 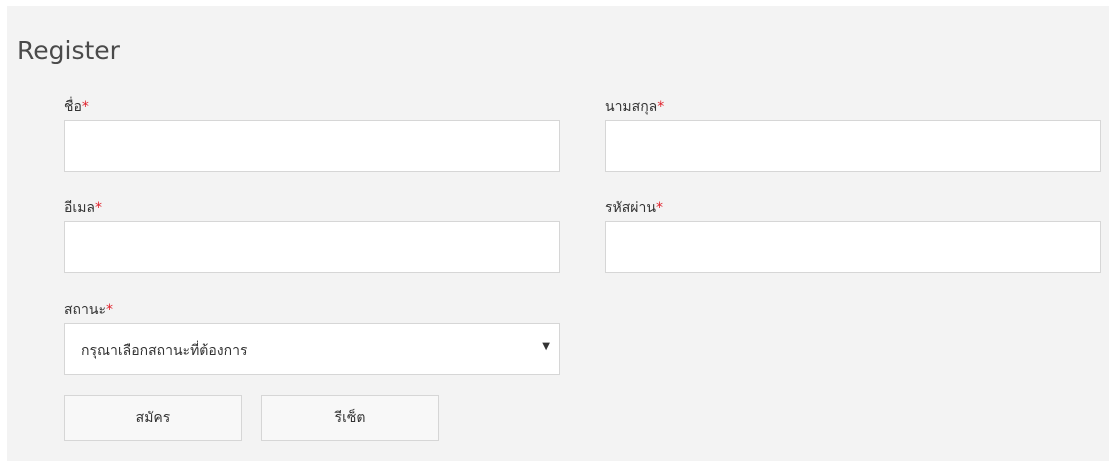 What do you see at coordinates (630, 208) in the screenshot?
I see `password-label-text: รหัสผ่าน` at bounding box center [630, 208].